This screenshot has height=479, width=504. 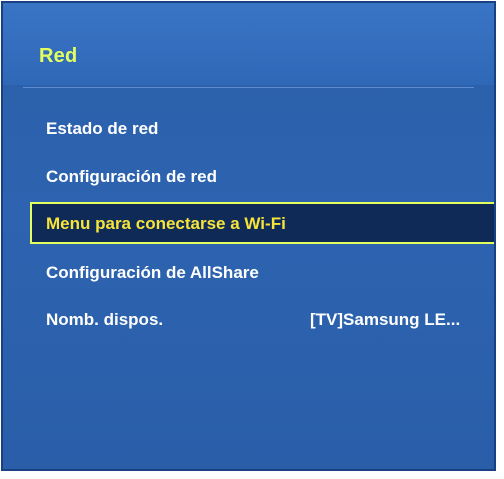 What do you see at coordinates (263, 177) in the screenshot?
I see `menu-item-network-settings: Configuración de red` at bounding box center [263, 177].